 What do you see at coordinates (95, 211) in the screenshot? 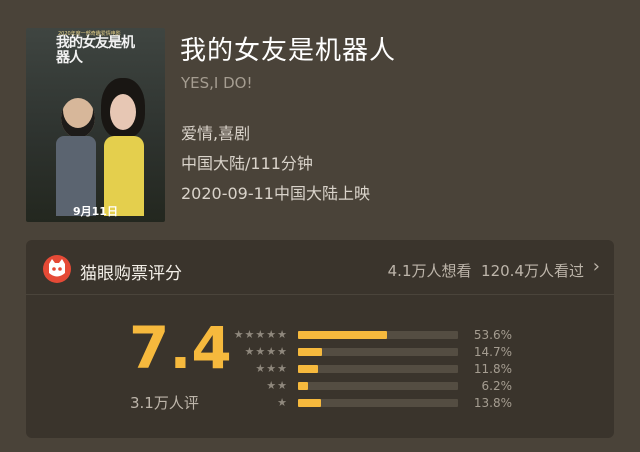
I see `poster-date: 9月11日` at bounding box center [95, 211].